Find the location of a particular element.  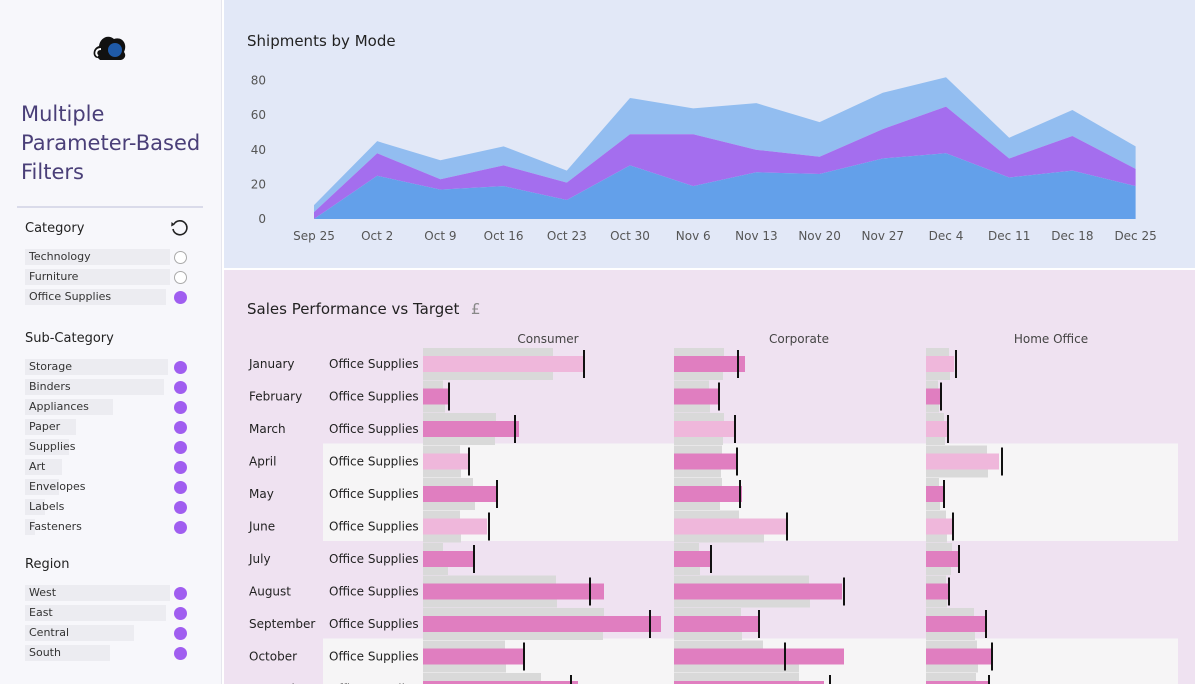

category-filter-list: Technology Furniture Office Supplies is located at coordinates (110, 277).